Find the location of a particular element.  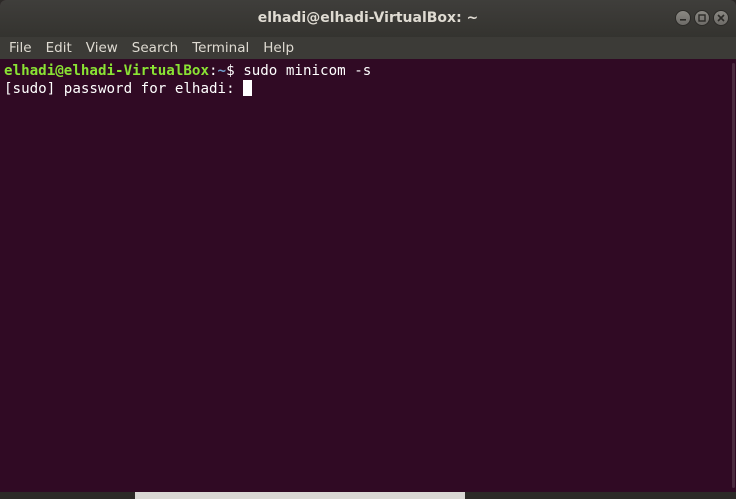

menu-search: Search is located at coordinates (154, 48).